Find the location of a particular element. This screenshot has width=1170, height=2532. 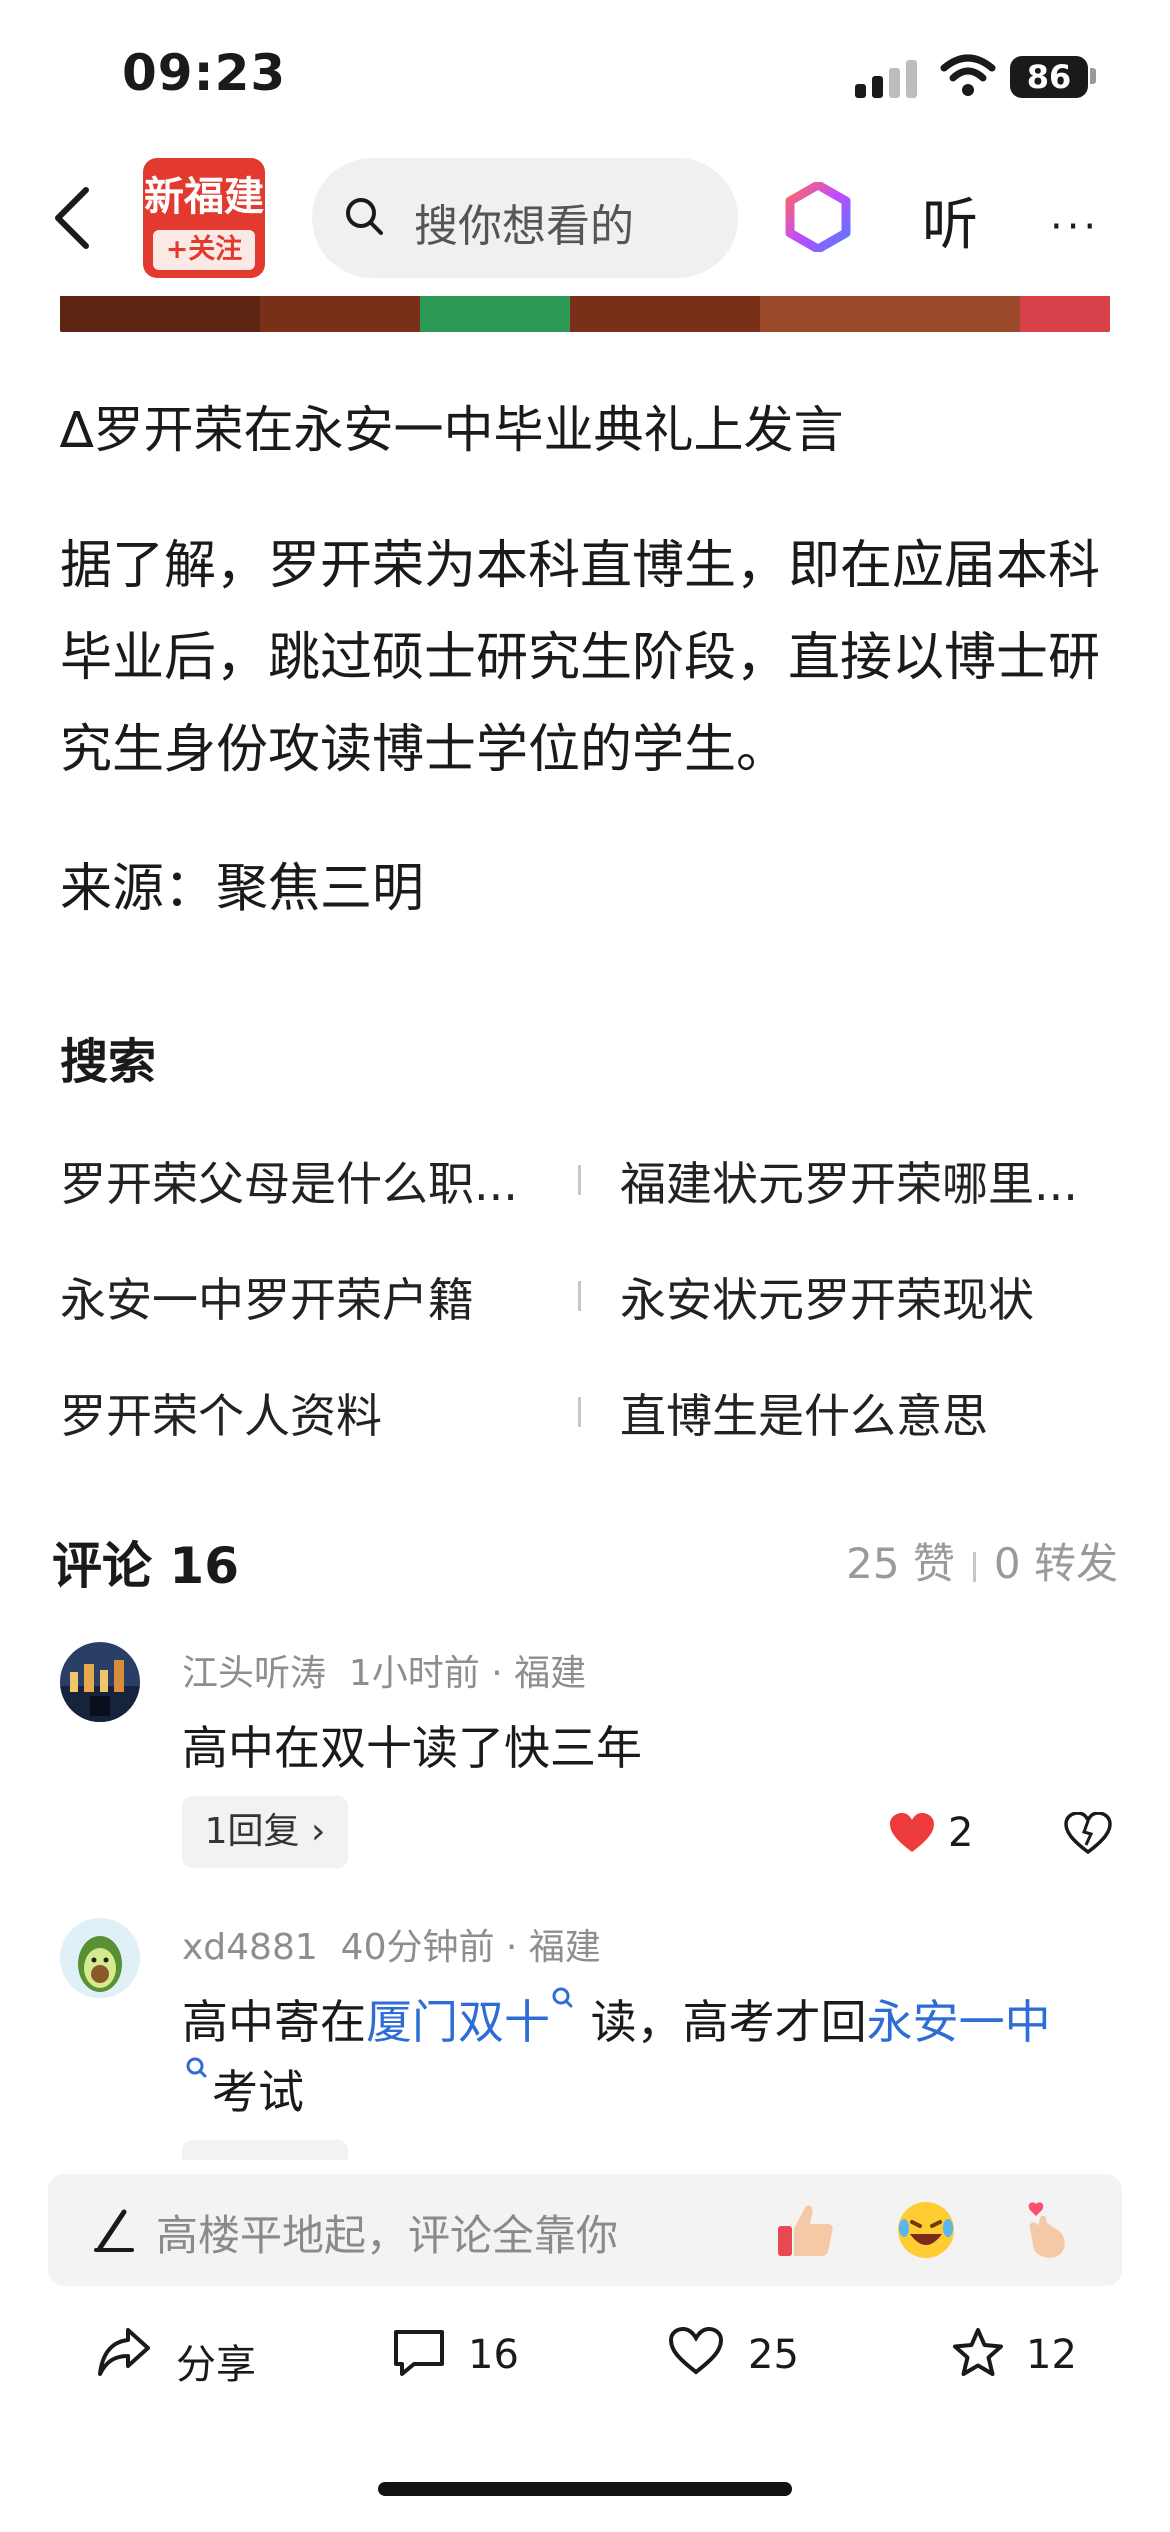

follow-button: +关注 is located at coordinates (204, 250).